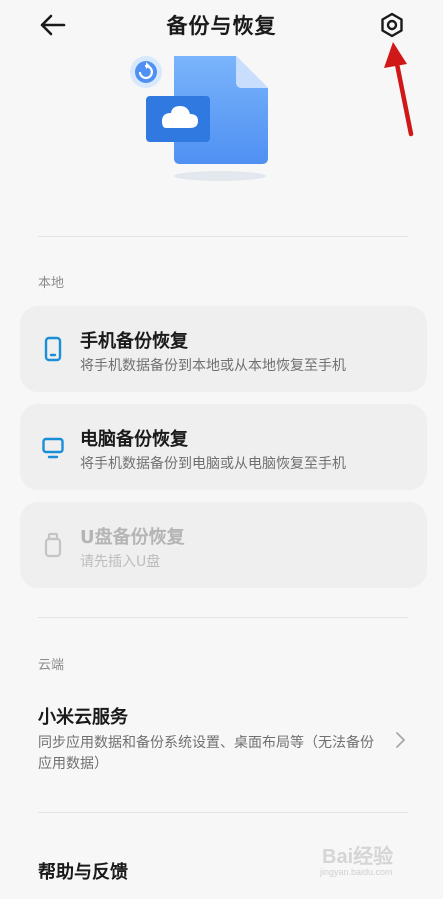 This screenshot has height=899, width=443. Describe the element at coordinates (51, 283) in the screenshot. I see `section-label-local: 本地` at that location.